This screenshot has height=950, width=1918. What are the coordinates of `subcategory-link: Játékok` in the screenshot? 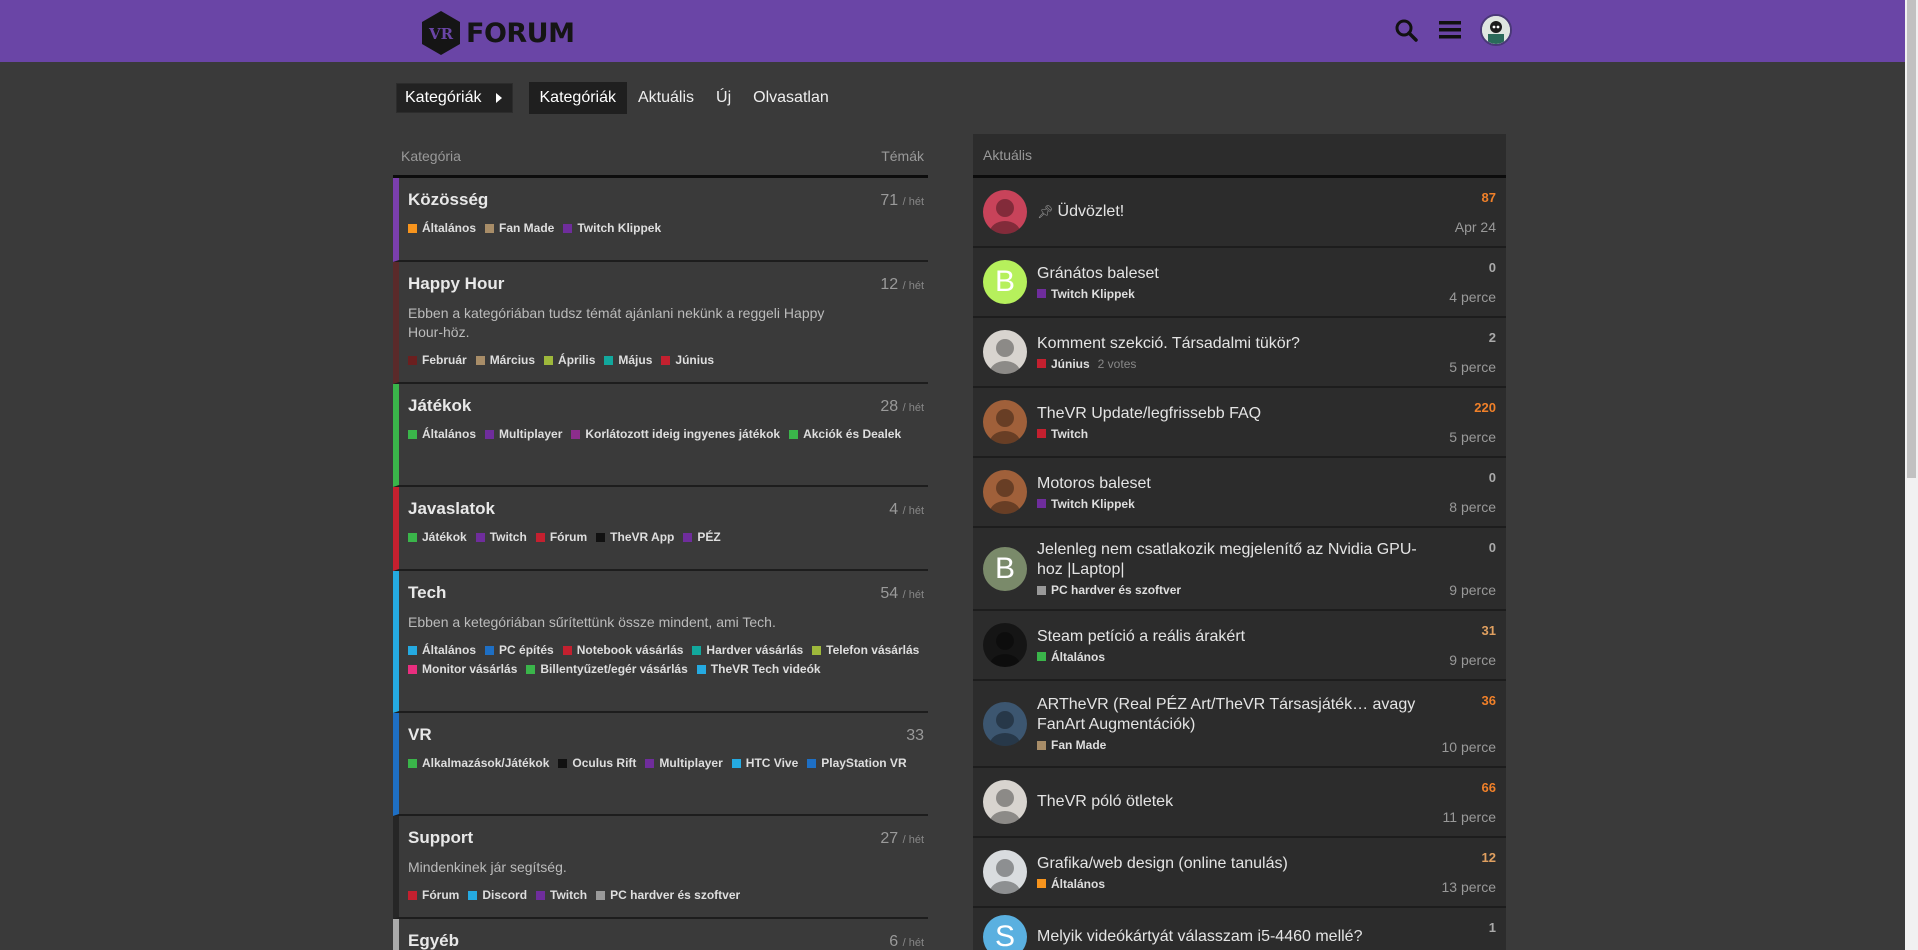 It's located at (437, 537).